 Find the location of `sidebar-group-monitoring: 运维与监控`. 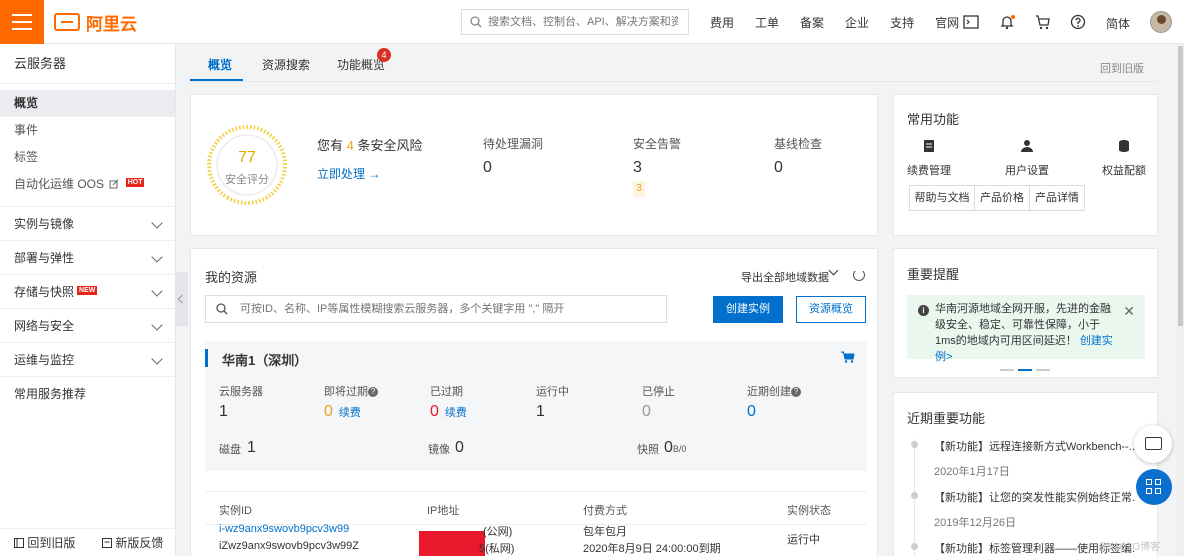

sidebar-group-monitoring: 运维与监控 is located at coordinates (87, 359).